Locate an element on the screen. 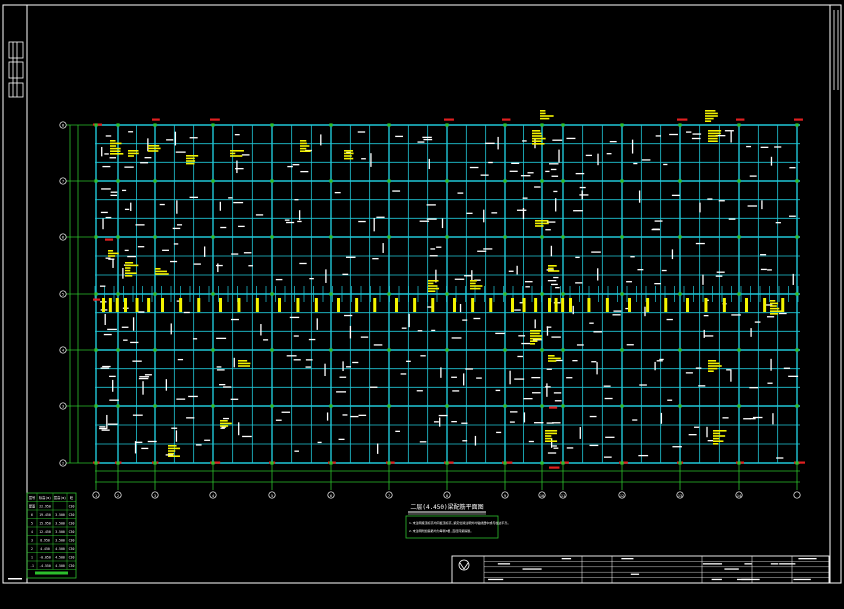  col-axis-label: 5 is located at coordinates (272, 496).